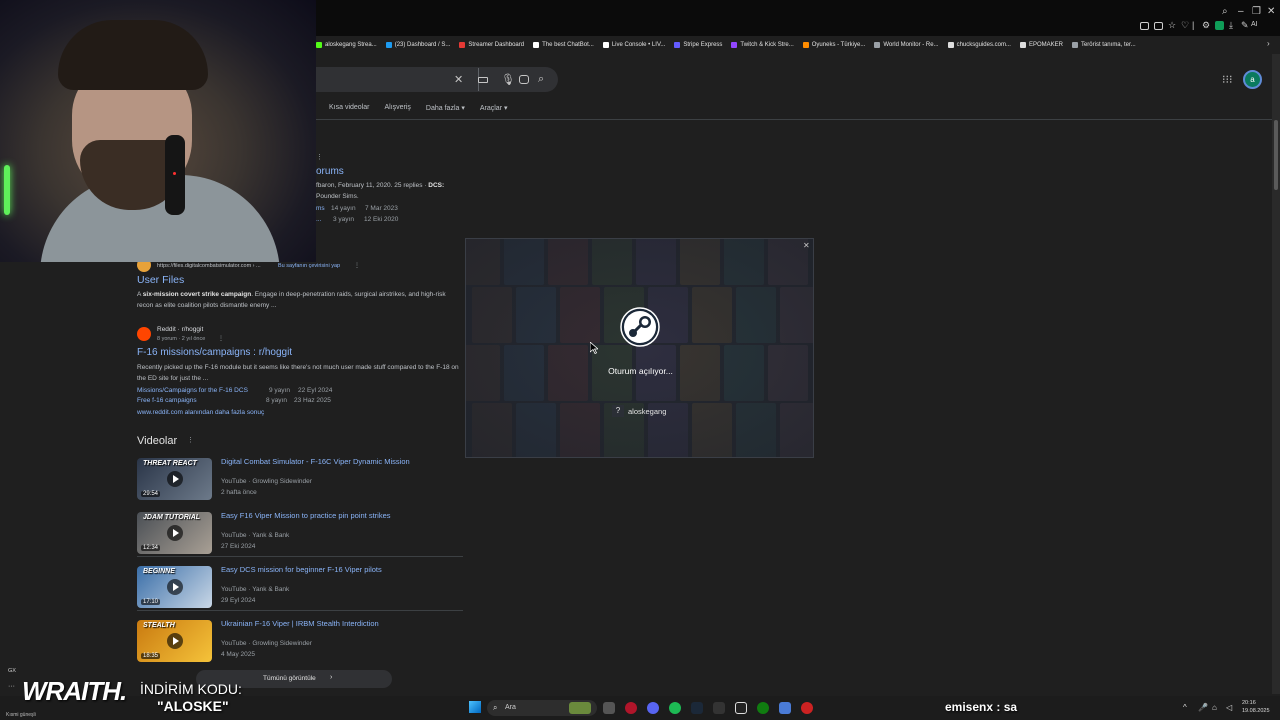  Describe the element at coordinates (698, 45) in the screenshot. I see `bookmark-item: Stripe Express` at that location.